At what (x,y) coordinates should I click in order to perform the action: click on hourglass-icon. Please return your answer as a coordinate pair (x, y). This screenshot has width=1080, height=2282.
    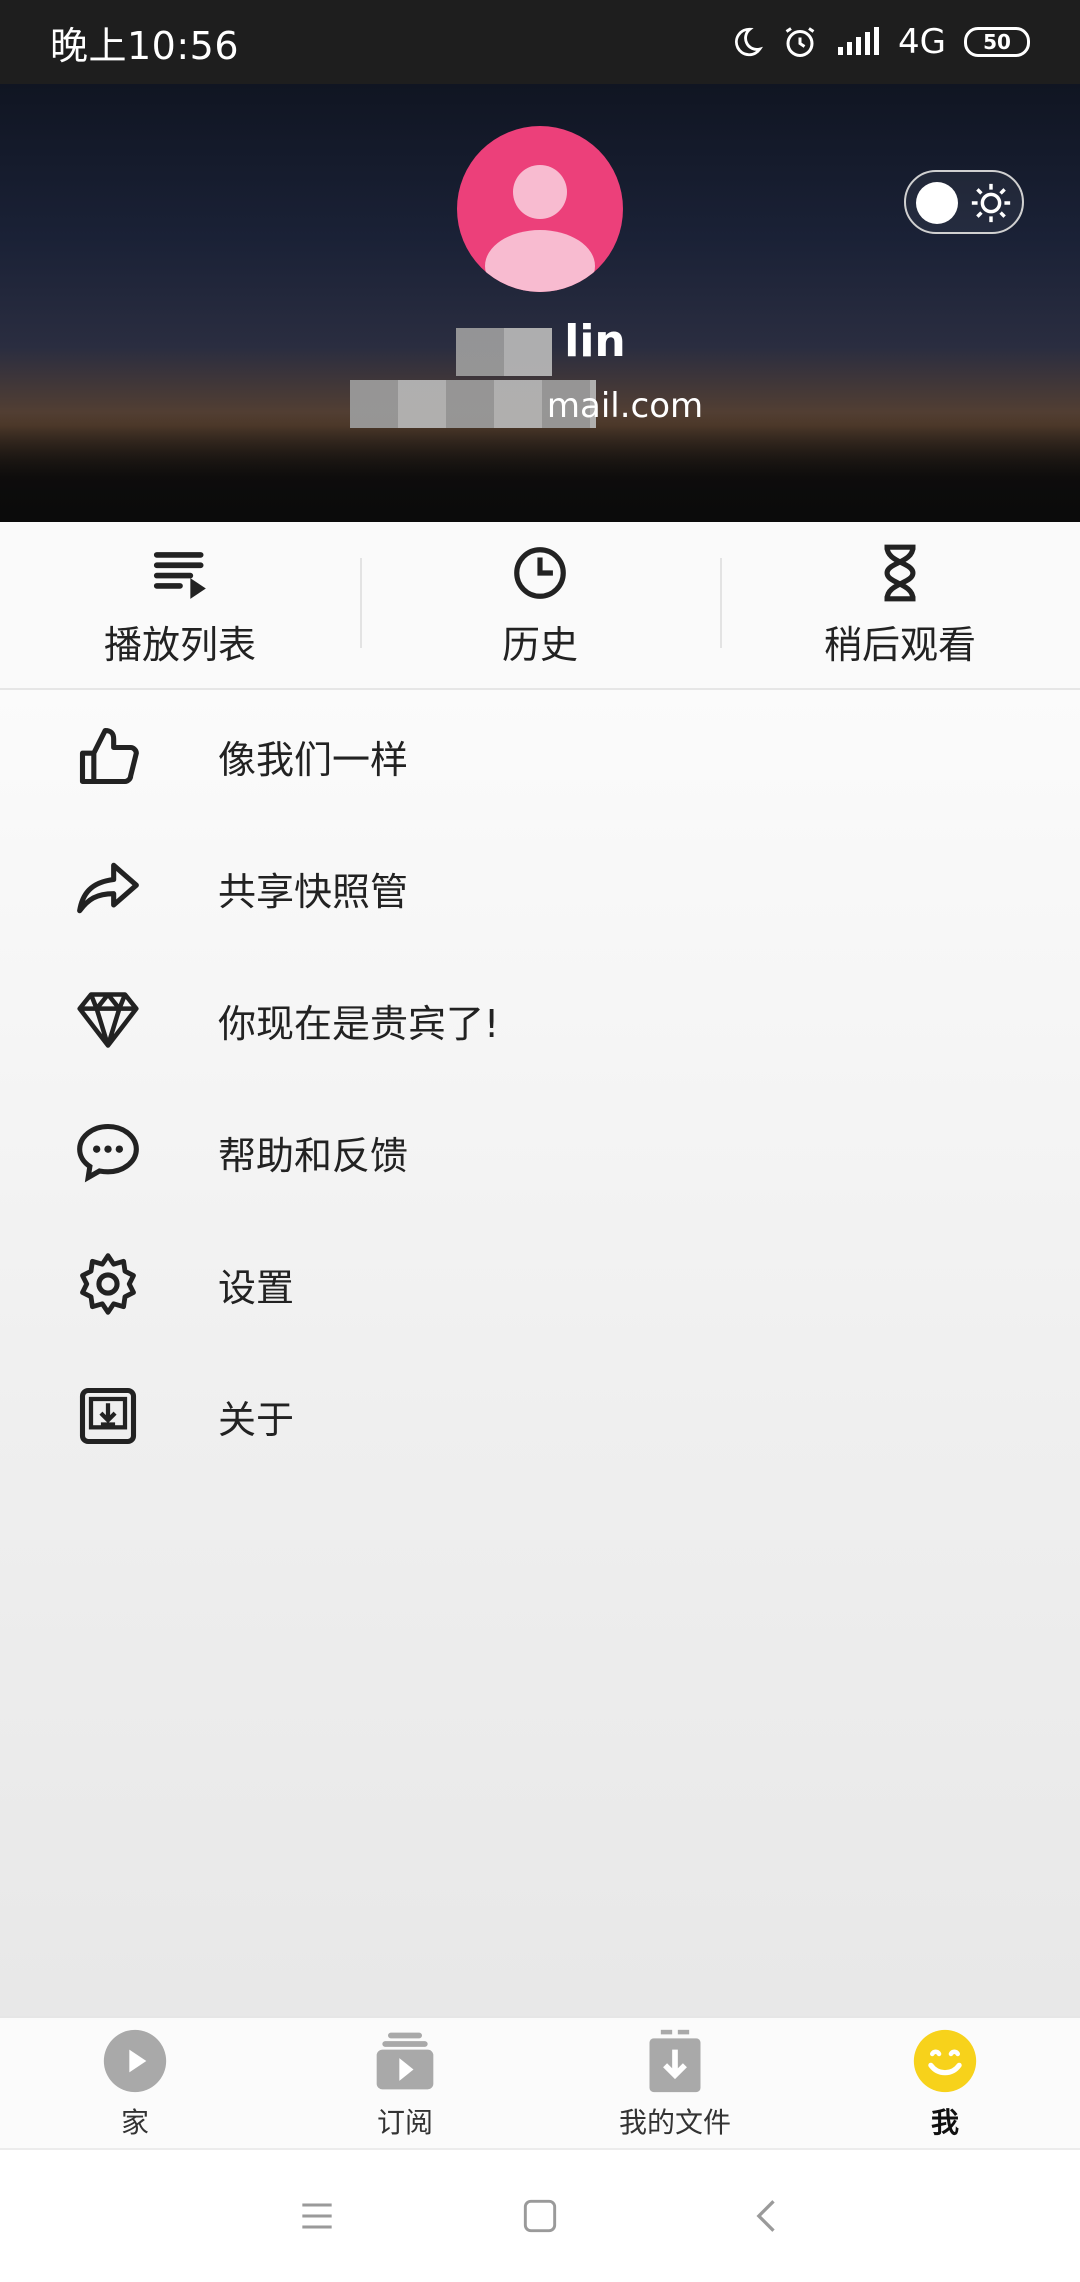
    Looking at the image, I should click on (900, 572).